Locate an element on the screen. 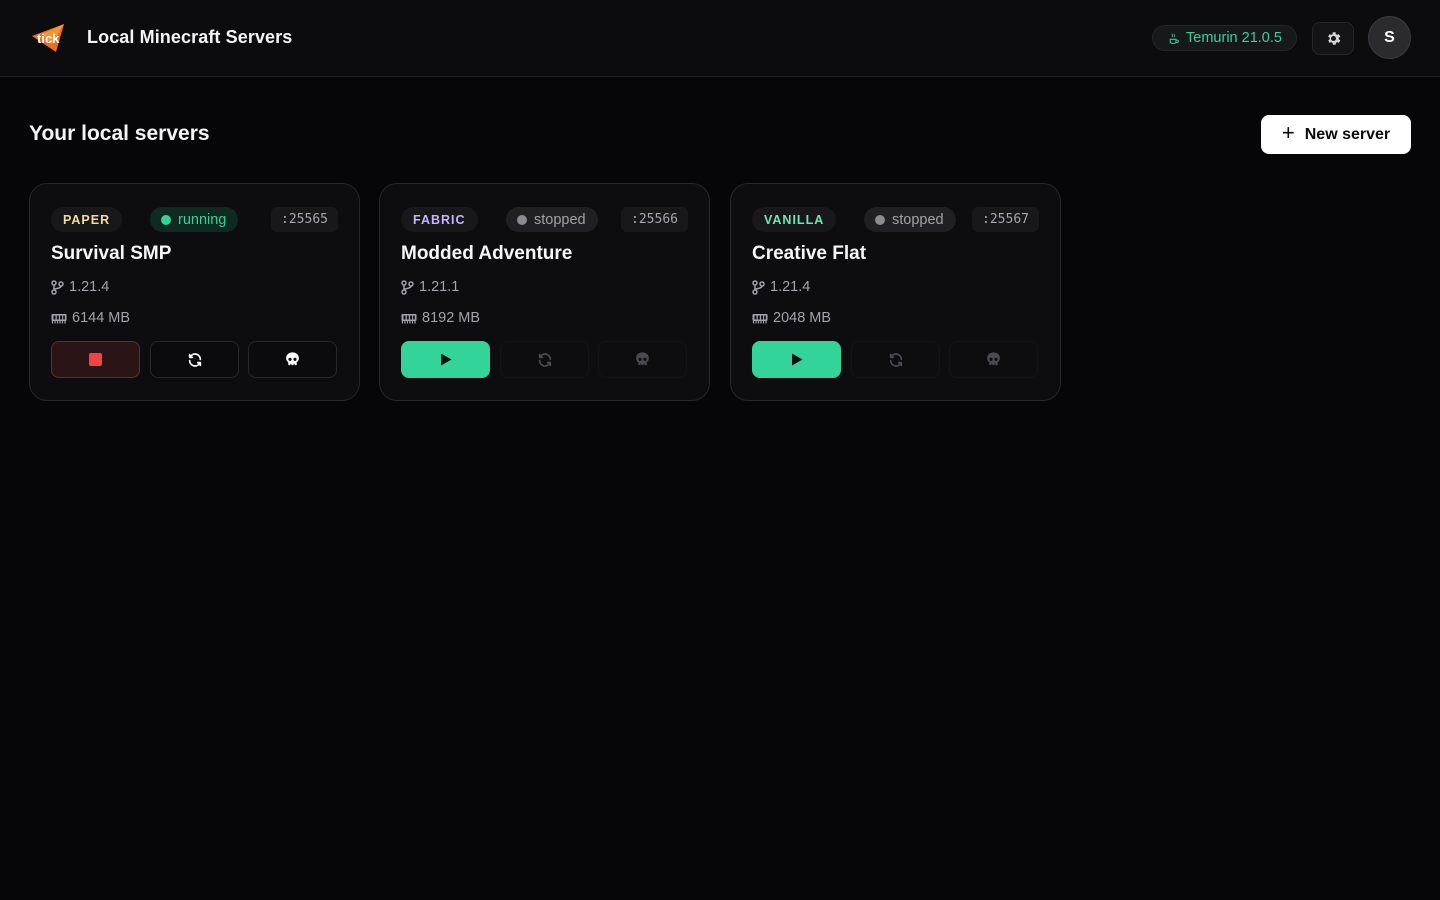  server-name: Creative Flat is located at coordinates (809, 253).